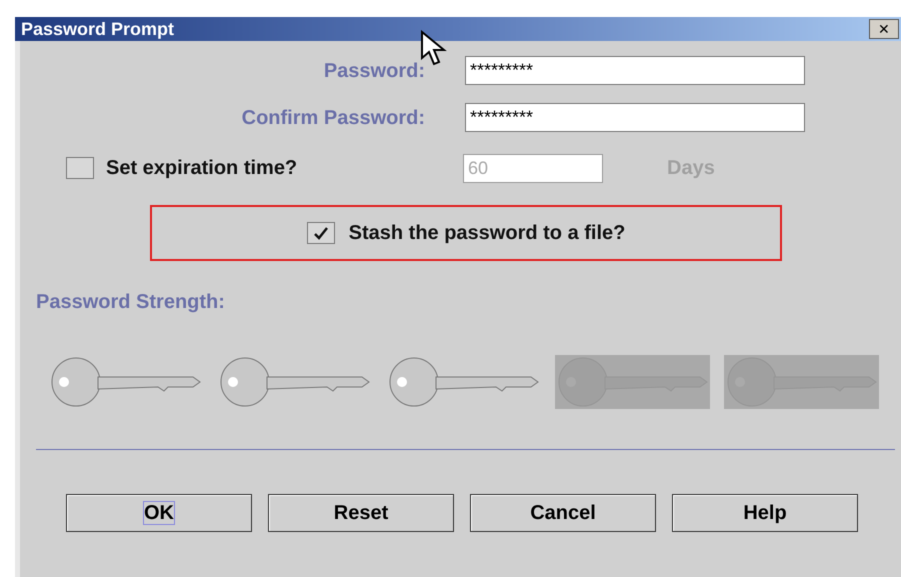 The height and width of the screenshot is (577, 901). What do you see at coordinates (332, 118) in the screenshot?
I see `field-label: Confirm Password:` at bounding box center [332, 118].